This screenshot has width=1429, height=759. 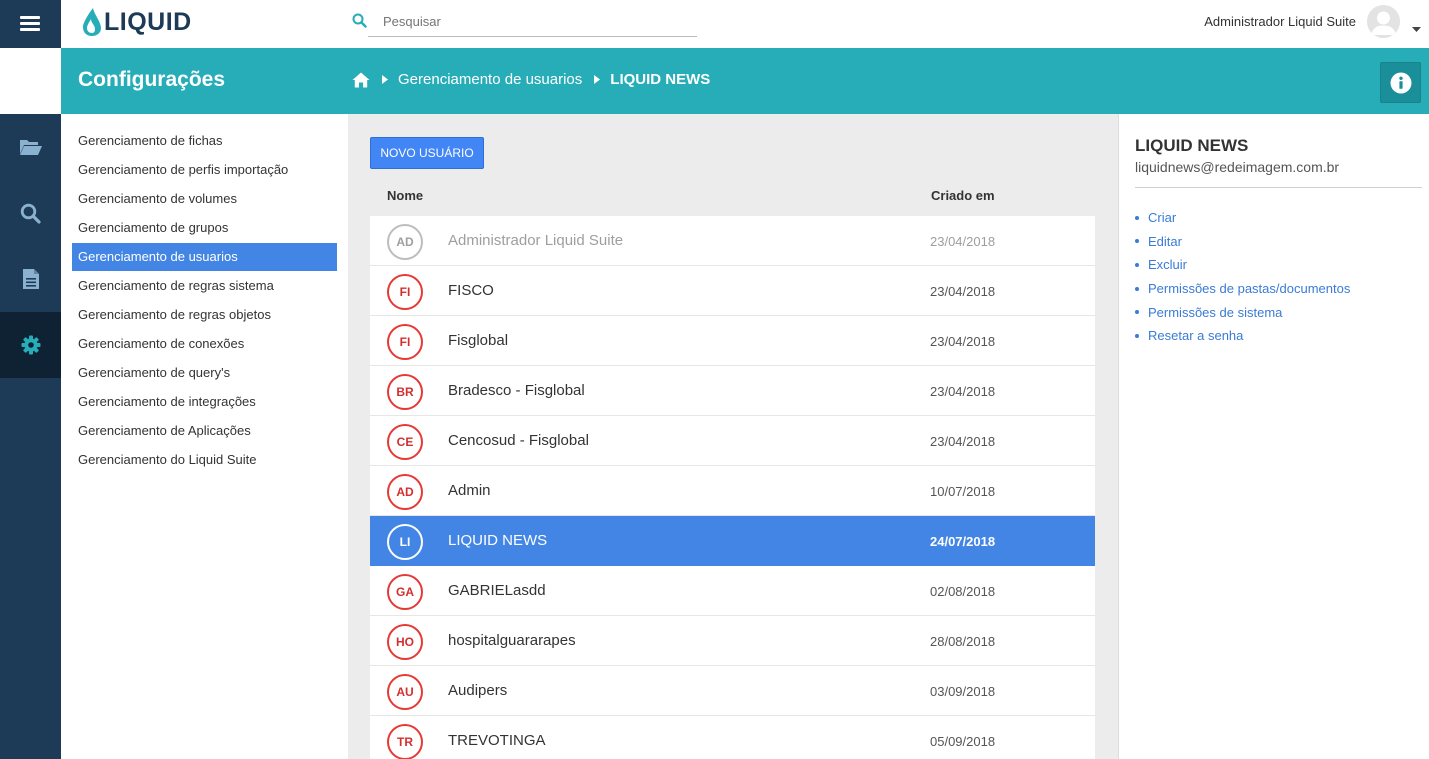 I want to click on user-name-cell: Cencosud - Fisglobal, so click(x=518, y=440).